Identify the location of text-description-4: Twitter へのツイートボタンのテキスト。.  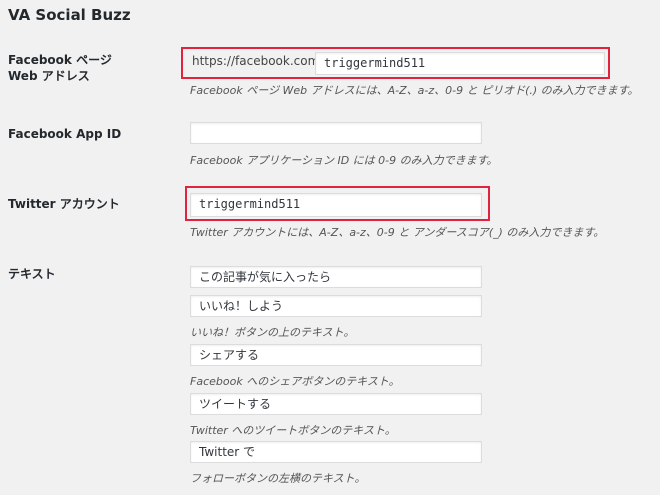
(293, 430).